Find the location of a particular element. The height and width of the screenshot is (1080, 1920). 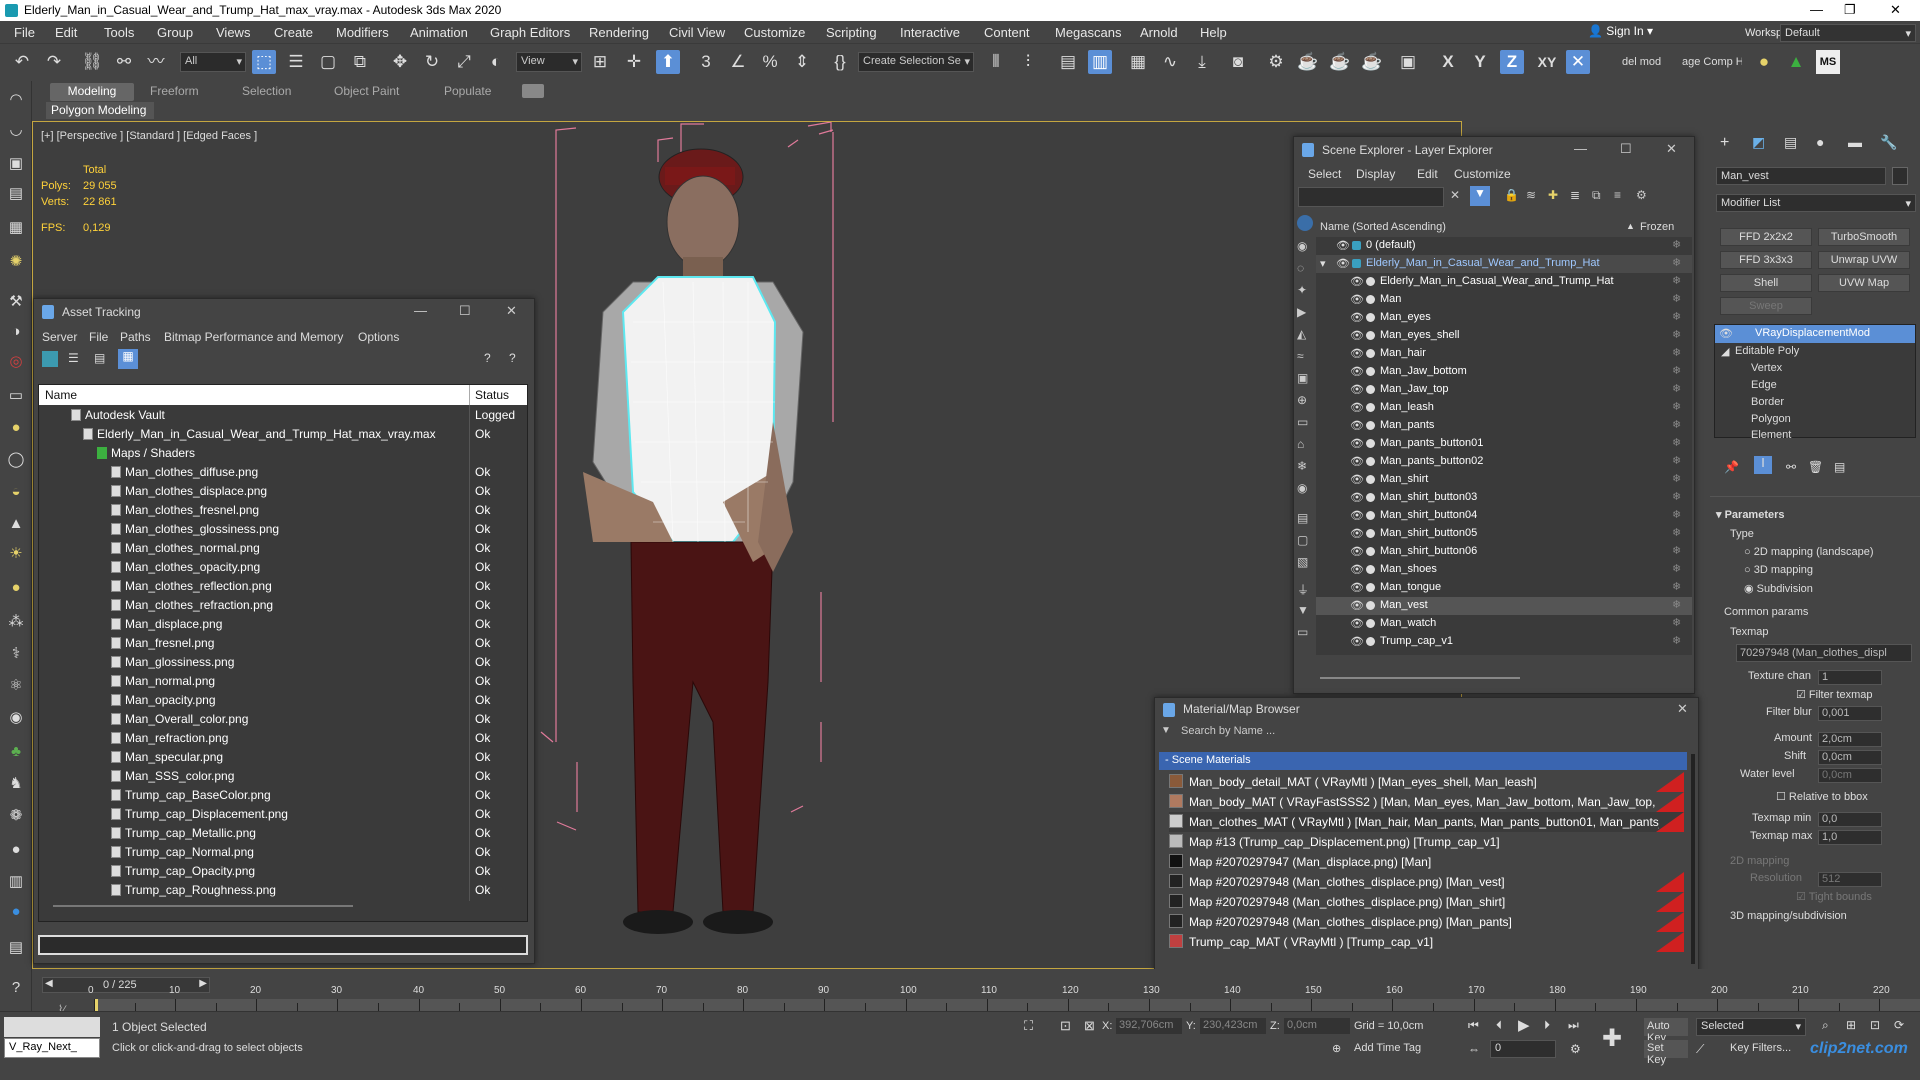

asset-row: Trump_cap_Metallic.png Ok is located at coordinates (283, 833).